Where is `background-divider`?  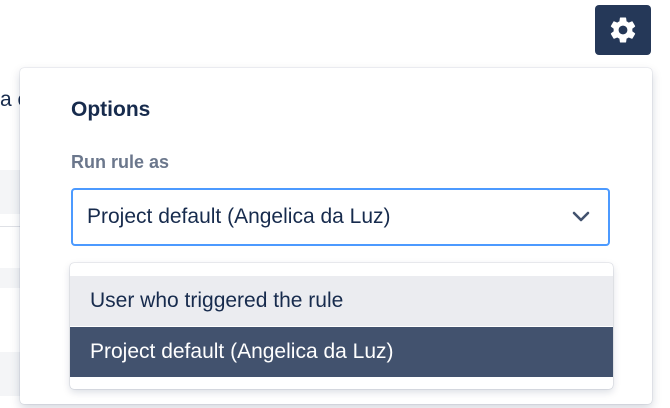
background-divider is located at coordinates (11, 226).